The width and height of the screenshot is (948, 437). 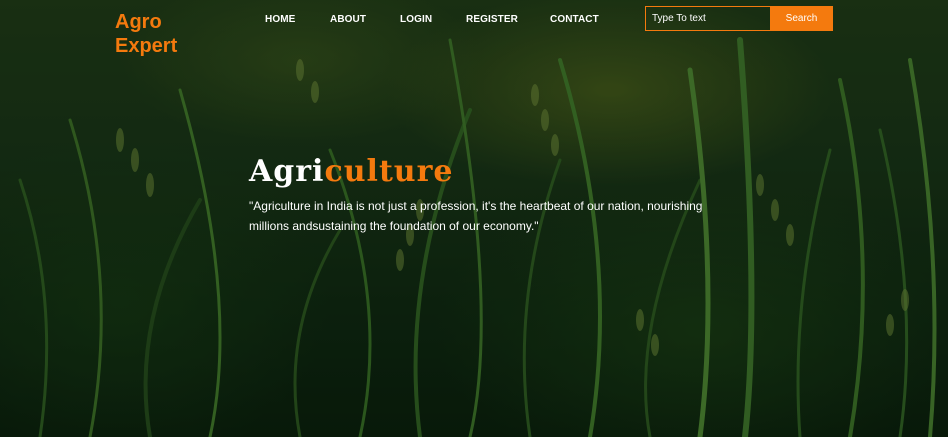 I want to click on search-button: Search, so click(x=801, y=18).